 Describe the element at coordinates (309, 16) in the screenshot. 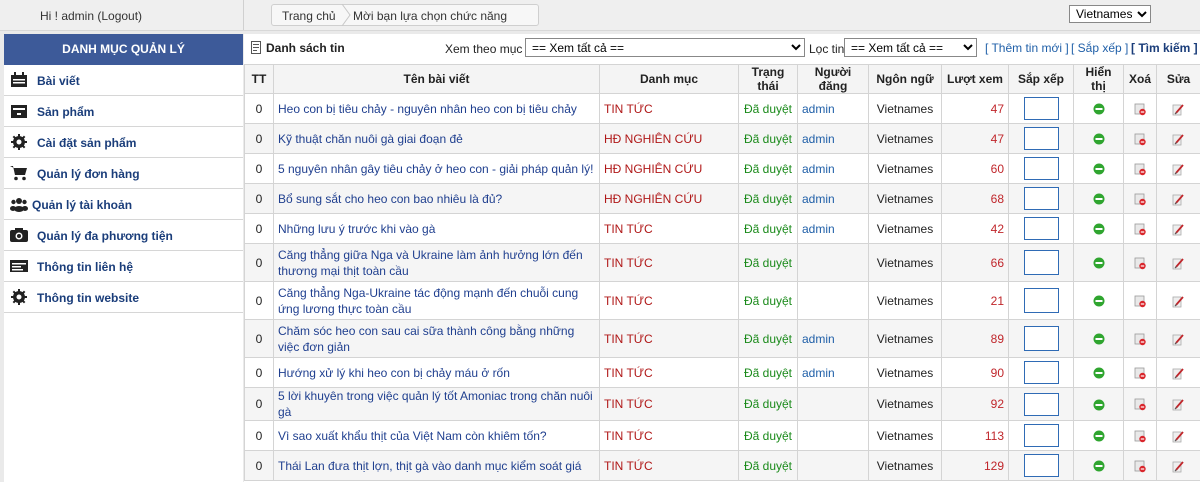

I see `breadcrumb-home-link: Trang chủ` at that location.